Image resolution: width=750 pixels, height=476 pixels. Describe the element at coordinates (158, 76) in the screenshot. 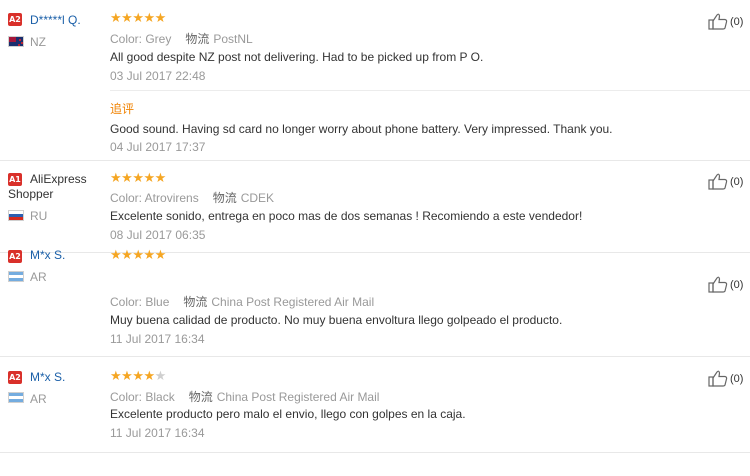

I see `review-date: 03 Jul 2017 22:48` at that location.